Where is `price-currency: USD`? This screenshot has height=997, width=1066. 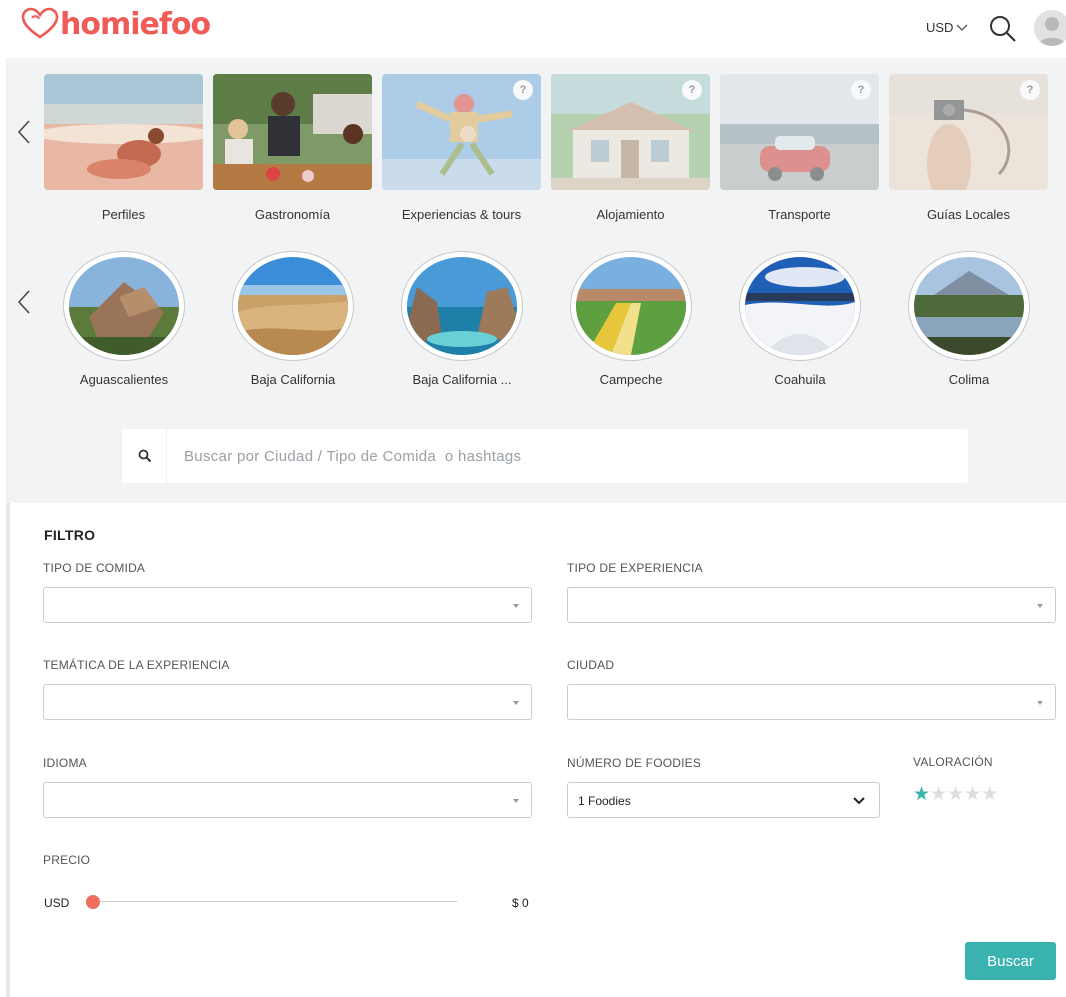 price-currency: USD is located at coordinates (57, 903).